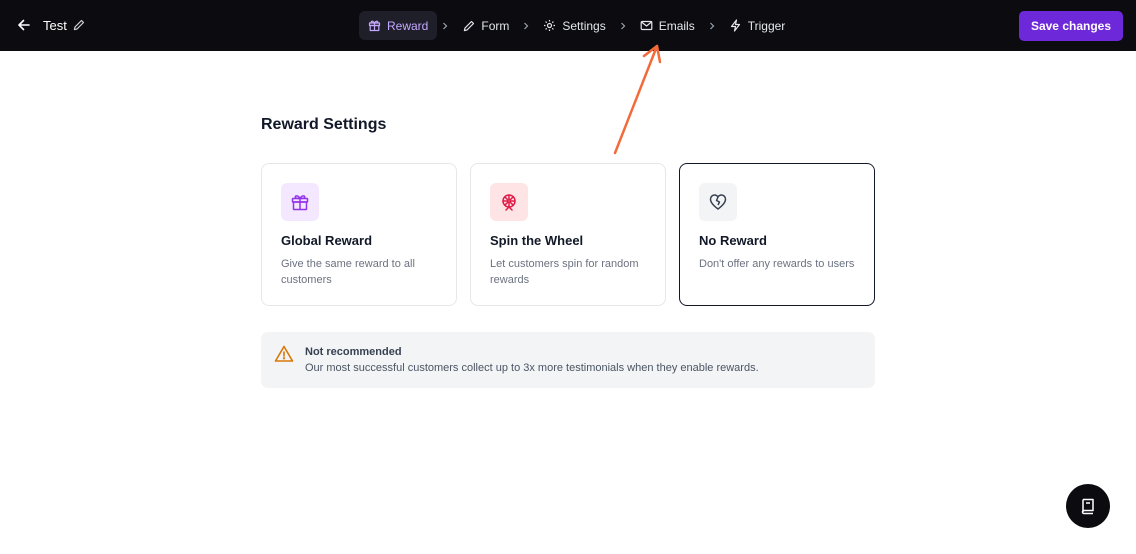 The width and height of the screenshot is (1136, 554). Describe the element at coordinates (584, 25) in the screenshot. I see `tab-settings-label: Settings` at that location.